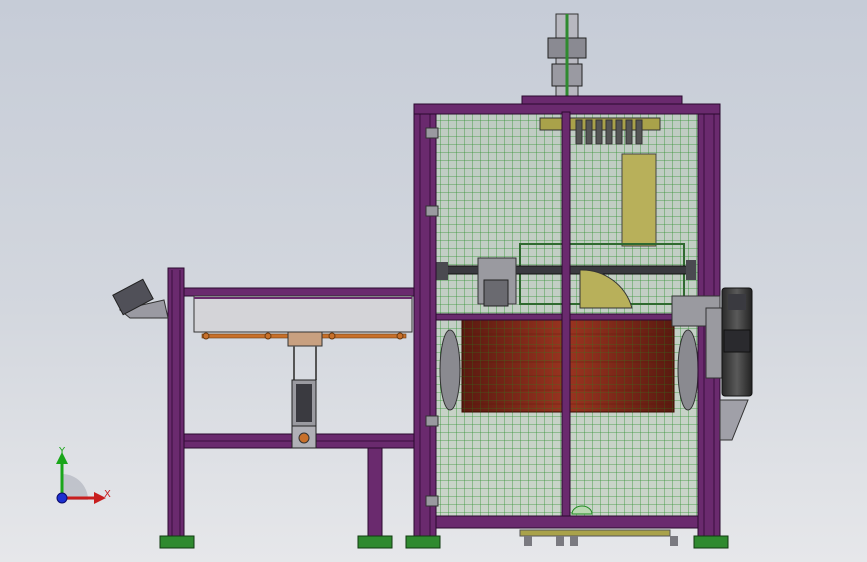 This screenshot has height=562, width=867. What do you see at coordinates (567, 522) in the screenshot?
I see `cabinet-bottom-beam` at bounding box center [567, 522].